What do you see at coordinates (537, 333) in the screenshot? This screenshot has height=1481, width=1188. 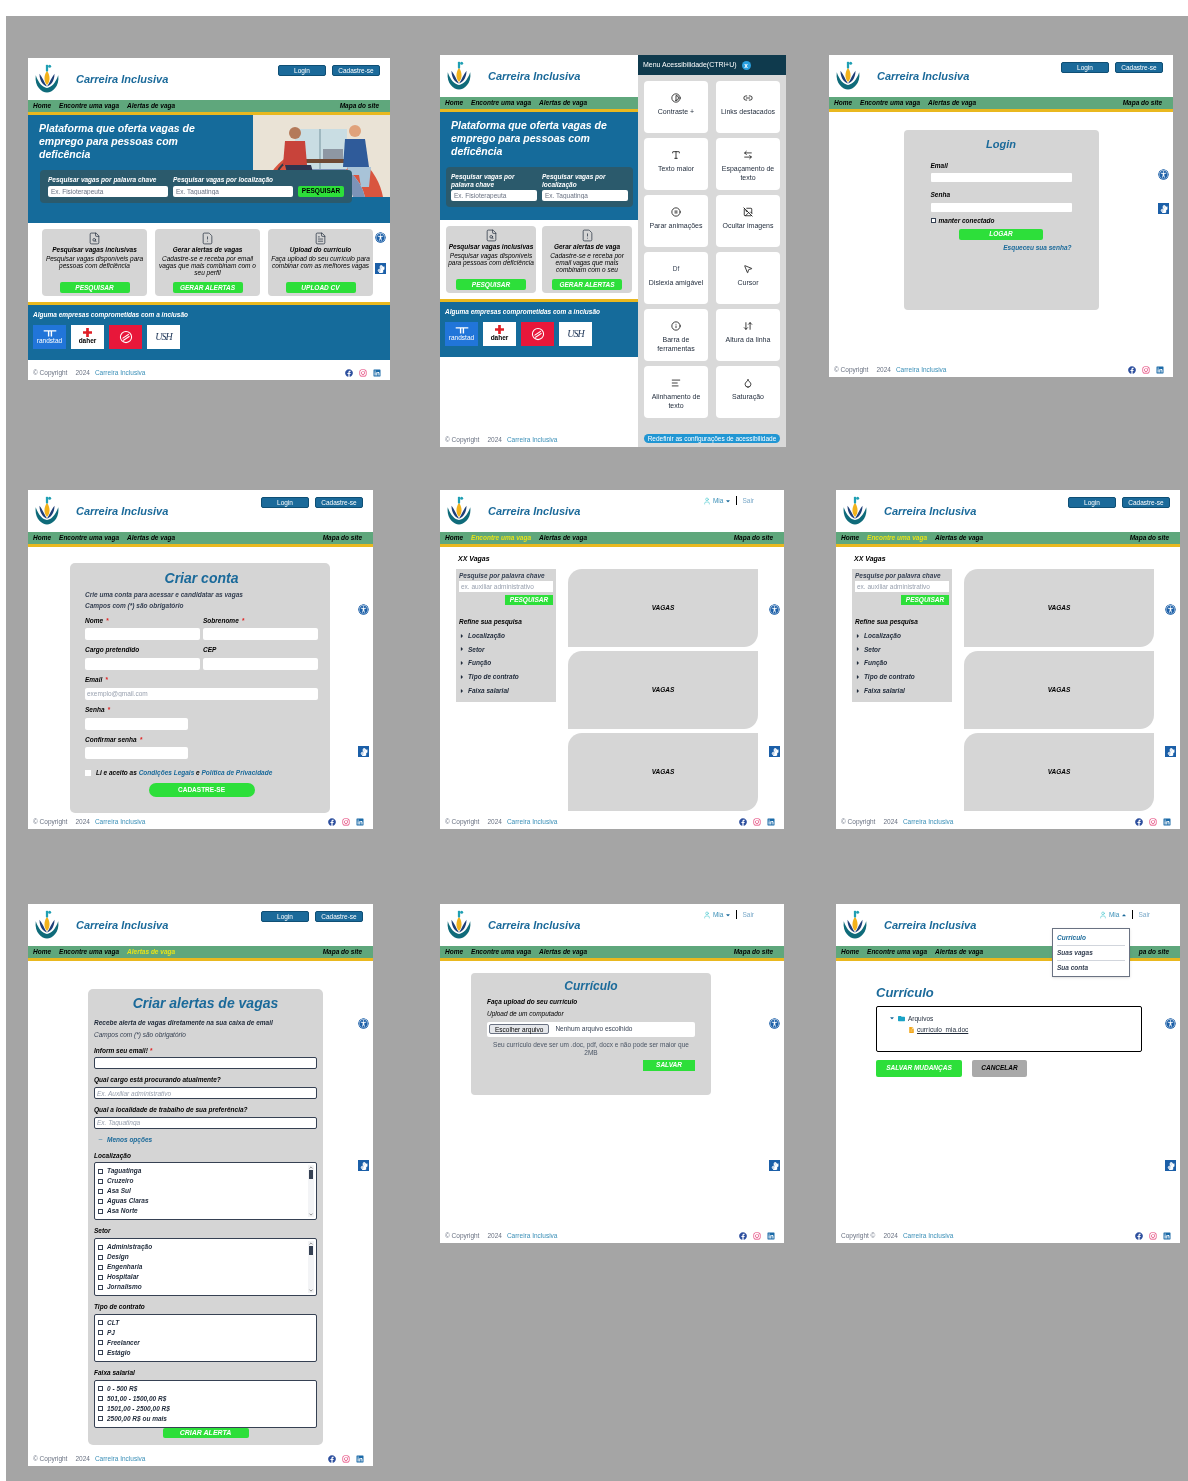 I see `swoosh-circle-icon` at bounding box center [537, 333].